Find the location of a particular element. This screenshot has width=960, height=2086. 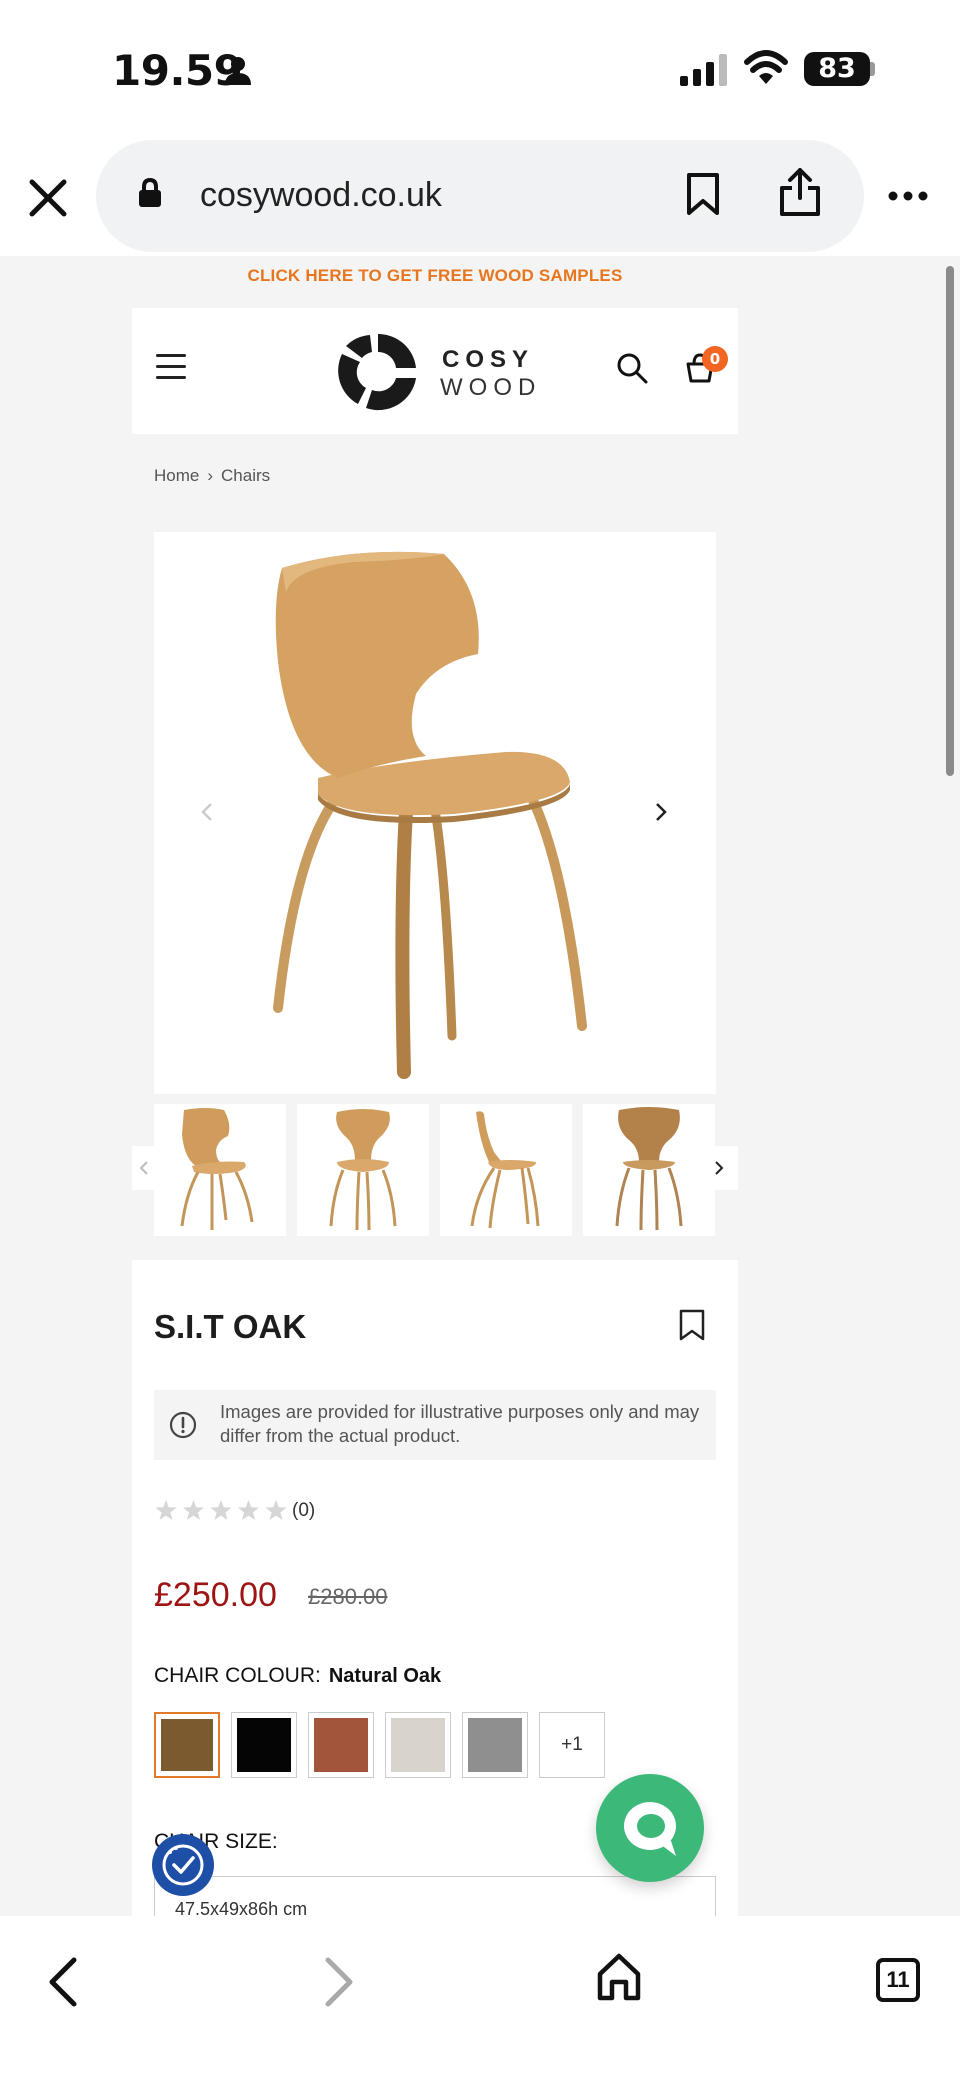

share-icon is located at coordinates (800, 192).